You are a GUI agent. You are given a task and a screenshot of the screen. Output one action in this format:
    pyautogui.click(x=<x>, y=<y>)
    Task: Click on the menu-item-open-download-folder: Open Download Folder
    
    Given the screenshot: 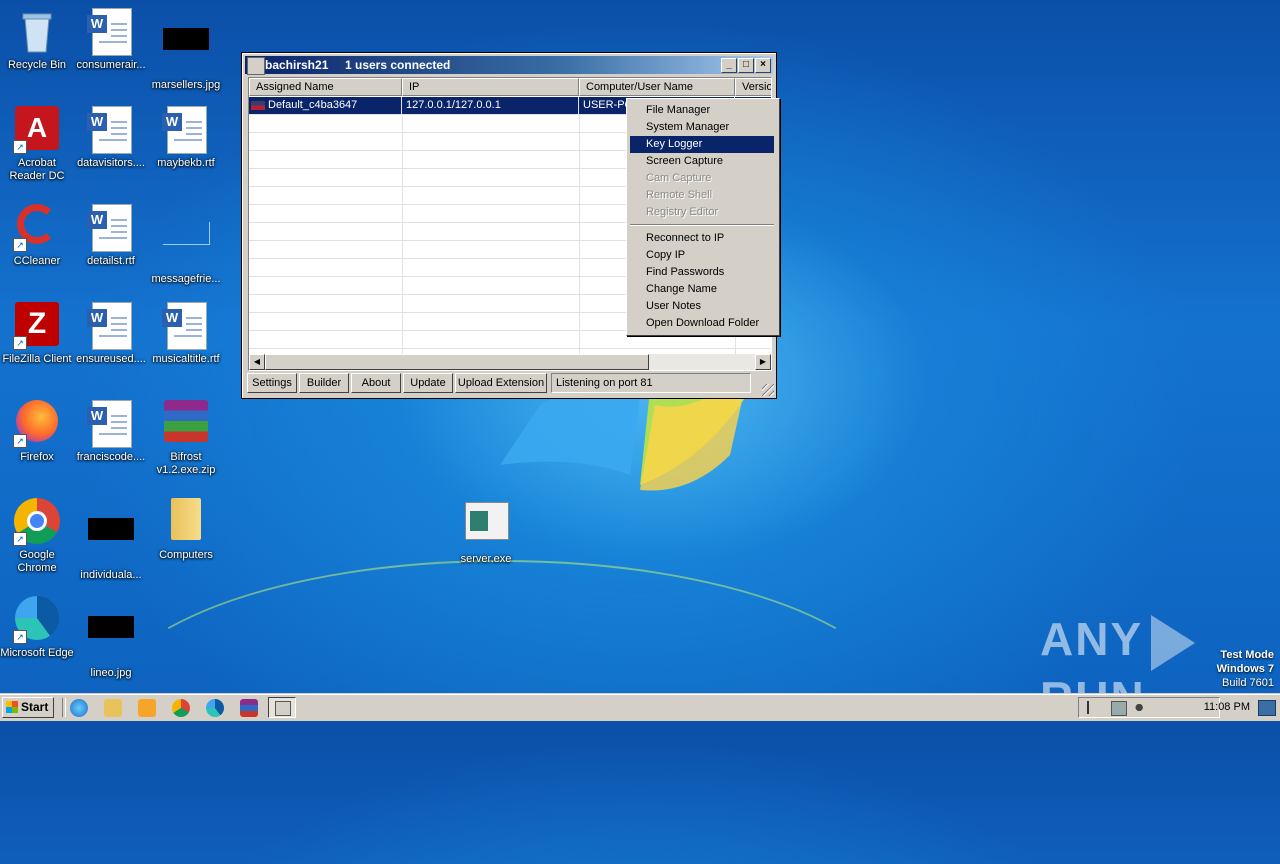 What is the action you would take?
    pyautogui.click(x=702, y=323)
    